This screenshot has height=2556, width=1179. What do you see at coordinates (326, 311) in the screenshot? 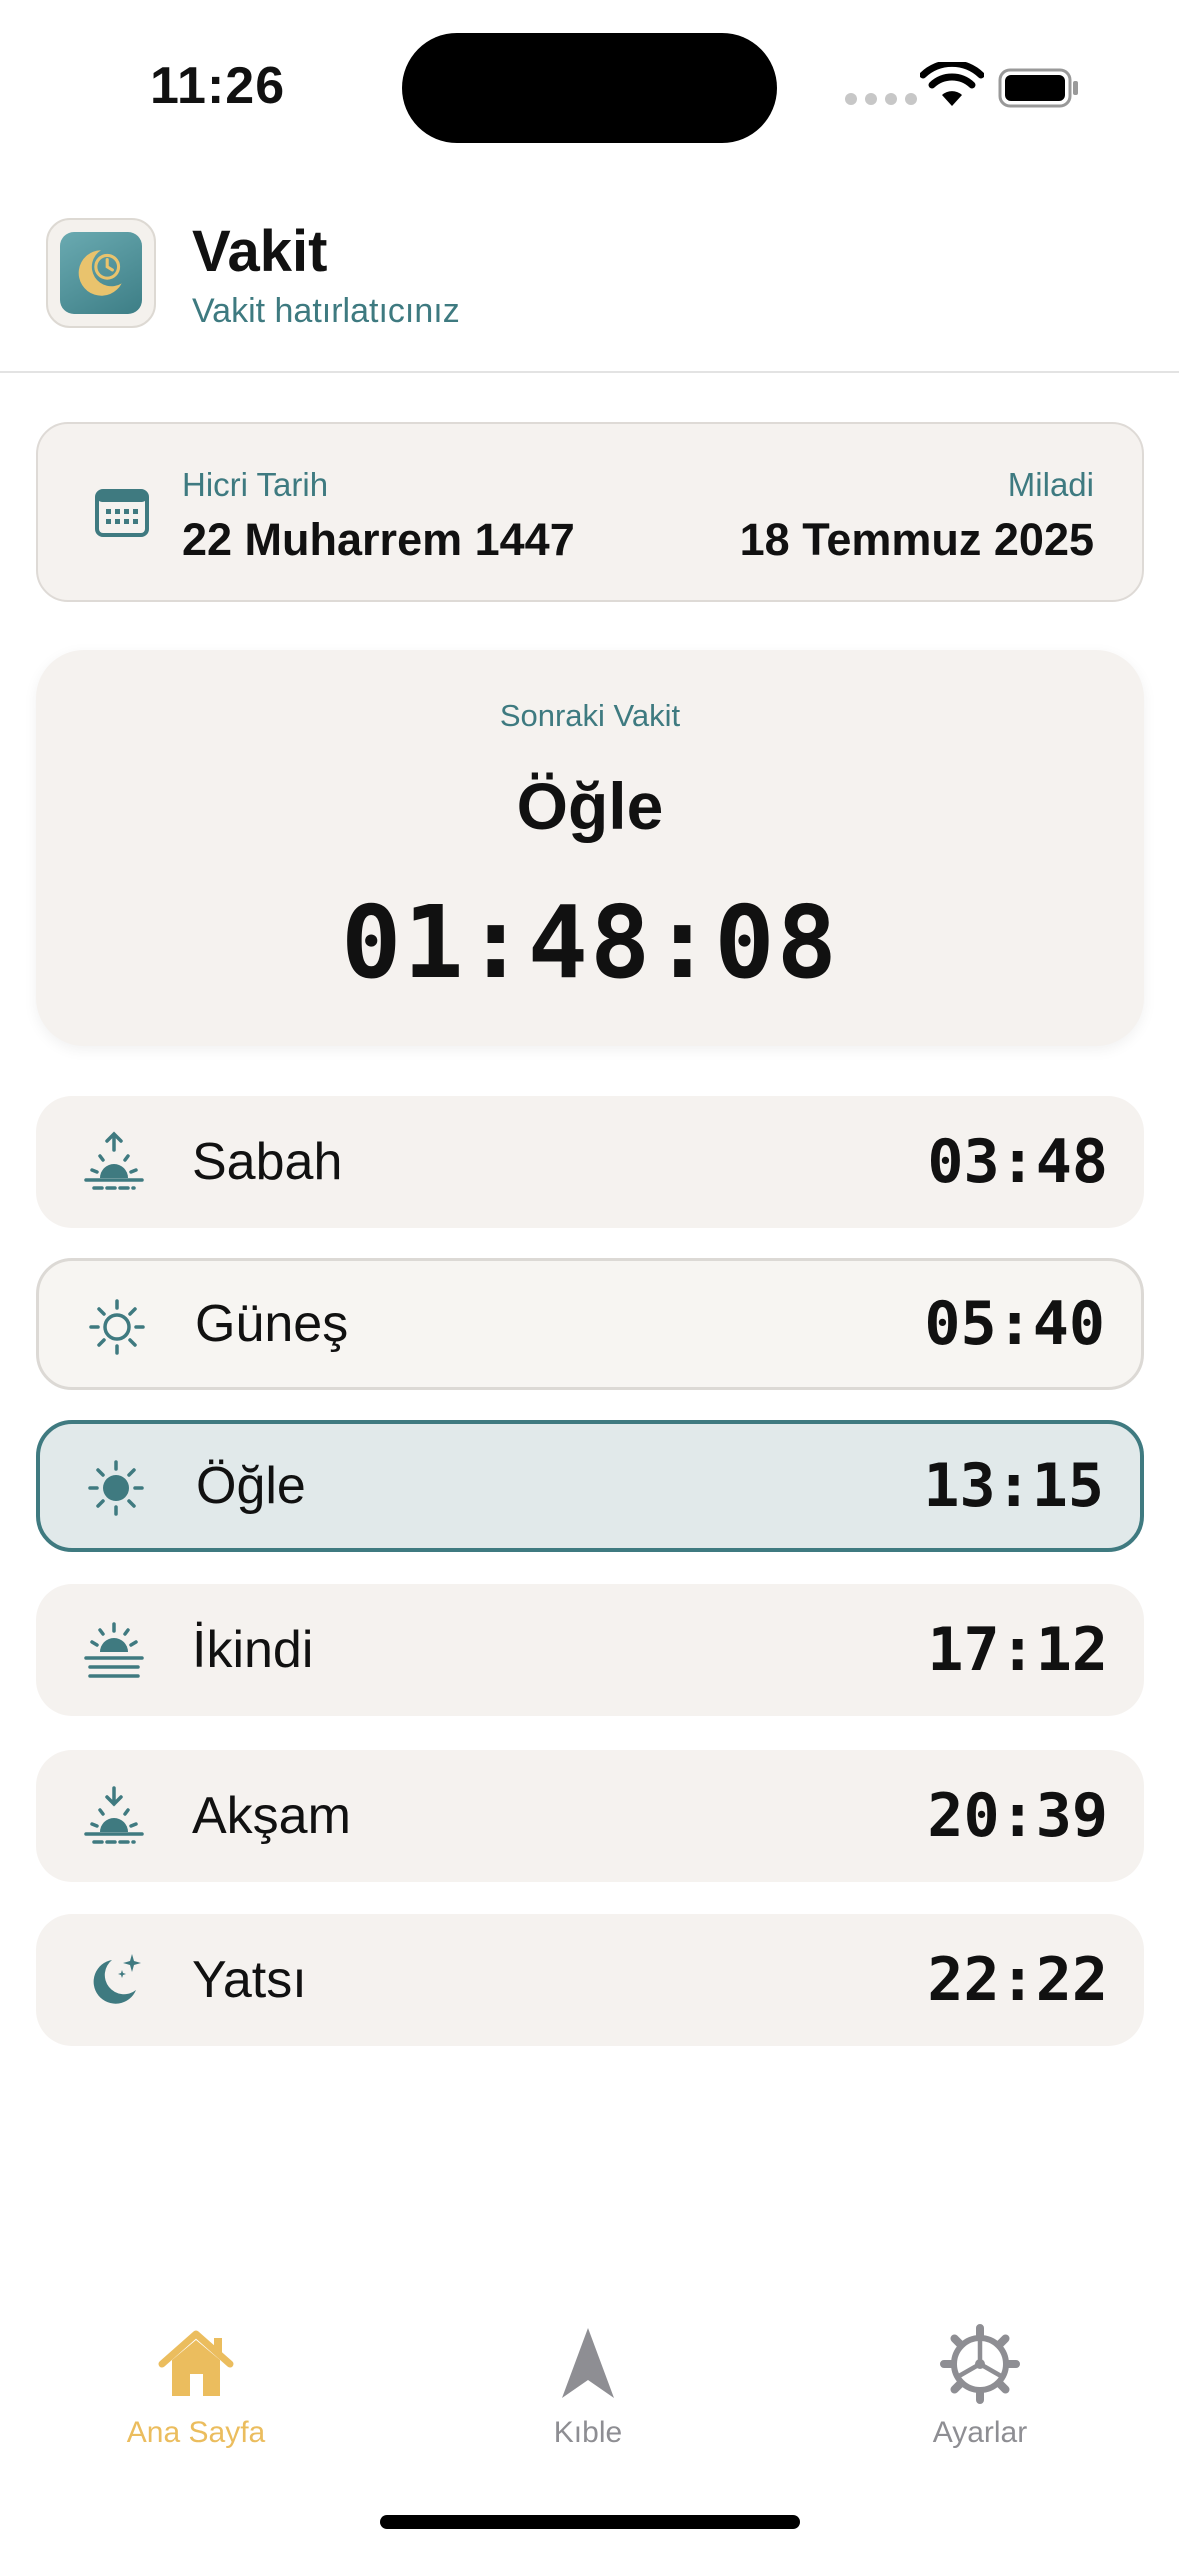
I see `app-subtitle: Vakit hatırlatıcınız` at bounding box center [326, 311].